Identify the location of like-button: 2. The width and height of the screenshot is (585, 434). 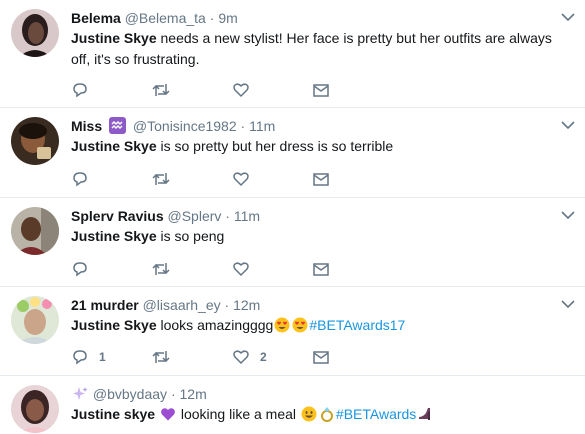
(249, 357).